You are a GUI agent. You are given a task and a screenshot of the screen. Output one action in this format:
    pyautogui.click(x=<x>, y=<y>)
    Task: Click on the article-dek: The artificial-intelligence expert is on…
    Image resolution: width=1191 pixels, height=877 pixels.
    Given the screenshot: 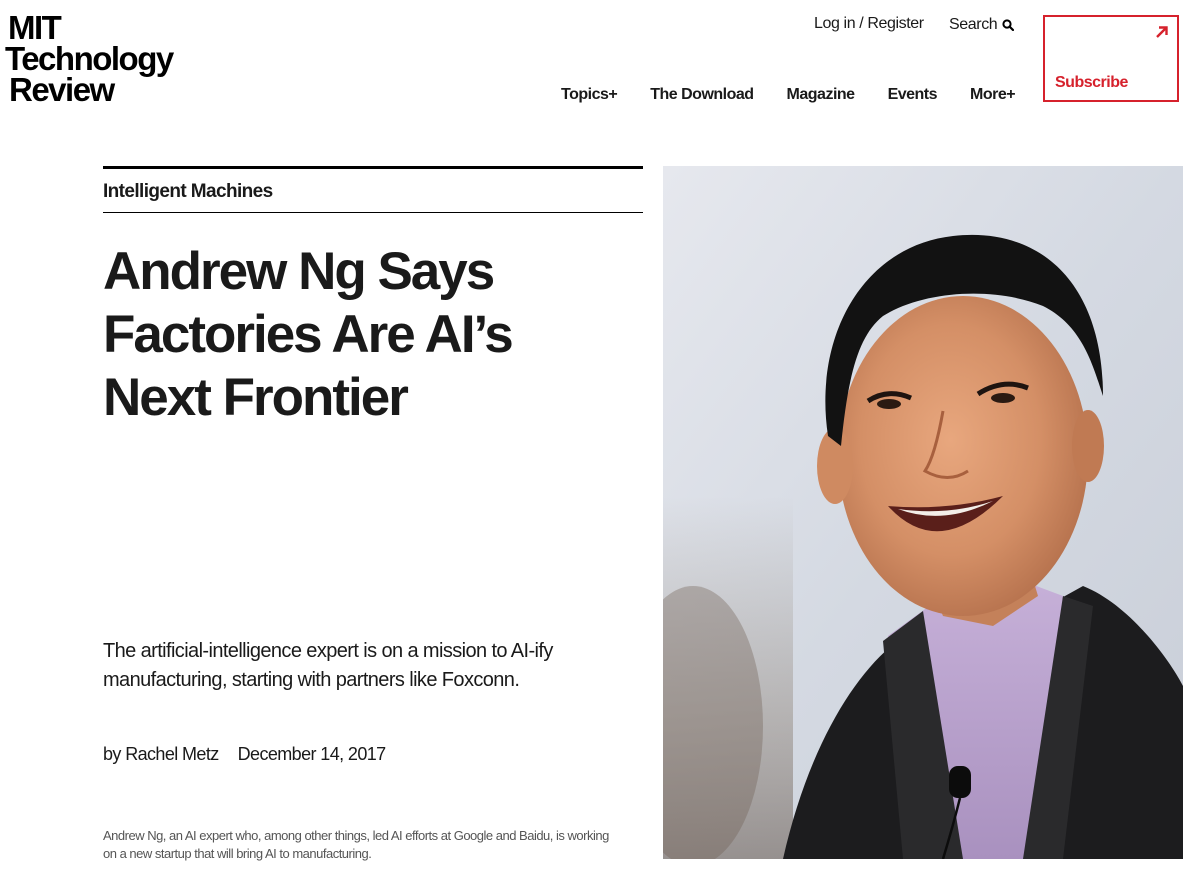 What is the action you would take?
    pyautogui.click(x=328, y=665)
    